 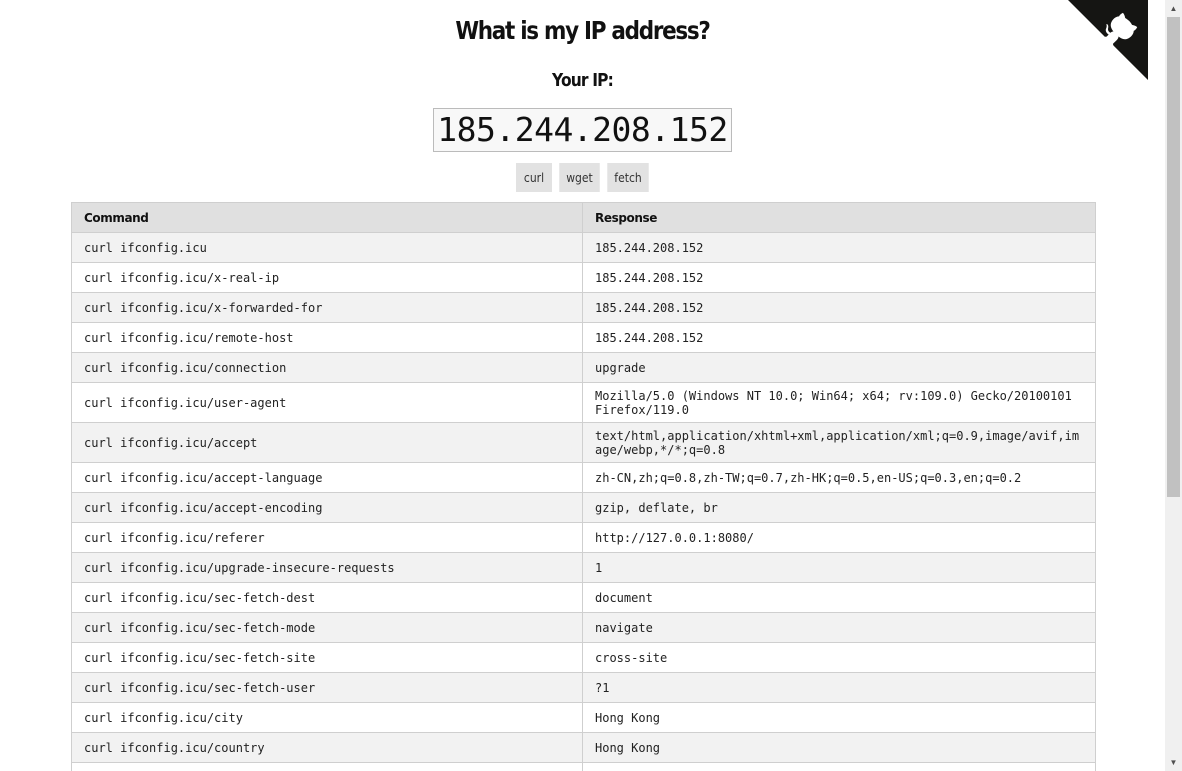 I want to click on command-cell, so click(x=327, y=766).